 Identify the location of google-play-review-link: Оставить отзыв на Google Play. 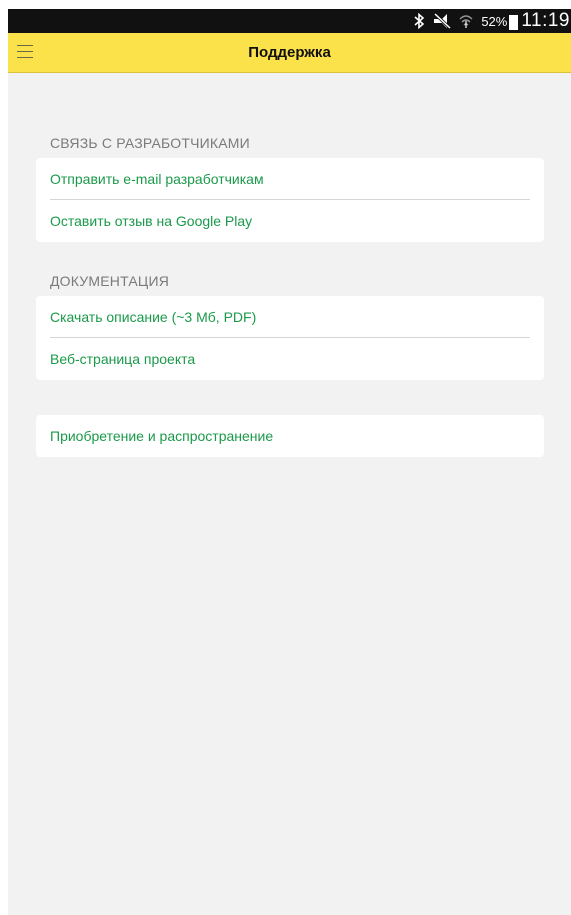
(290, 221).